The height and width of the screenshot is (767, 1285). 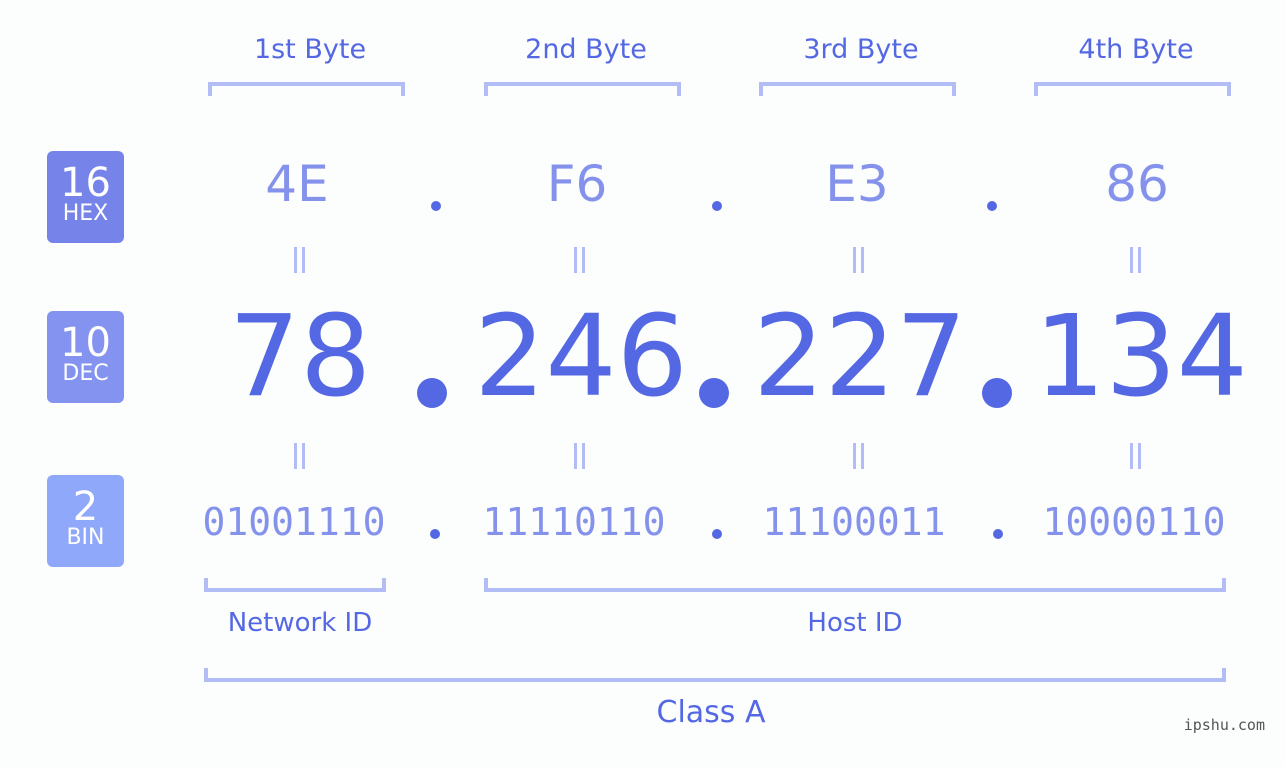 What do you see at coordinates (85, 507) in the screenshot?
I see `bin-badge-base: 2` at bounding box center [85, 507].